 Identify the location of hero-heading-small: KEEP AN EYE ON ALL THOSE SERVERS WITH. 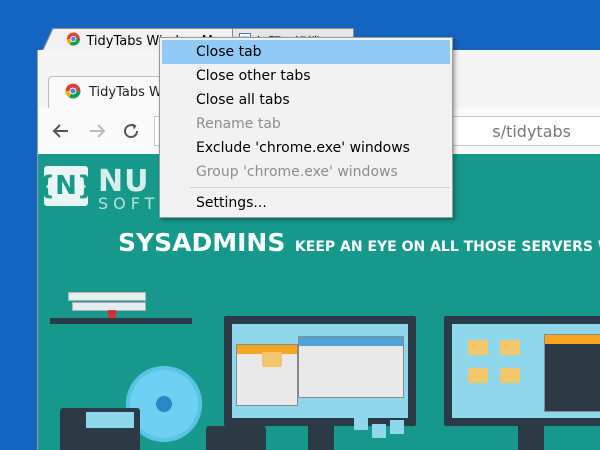
(447, 247).